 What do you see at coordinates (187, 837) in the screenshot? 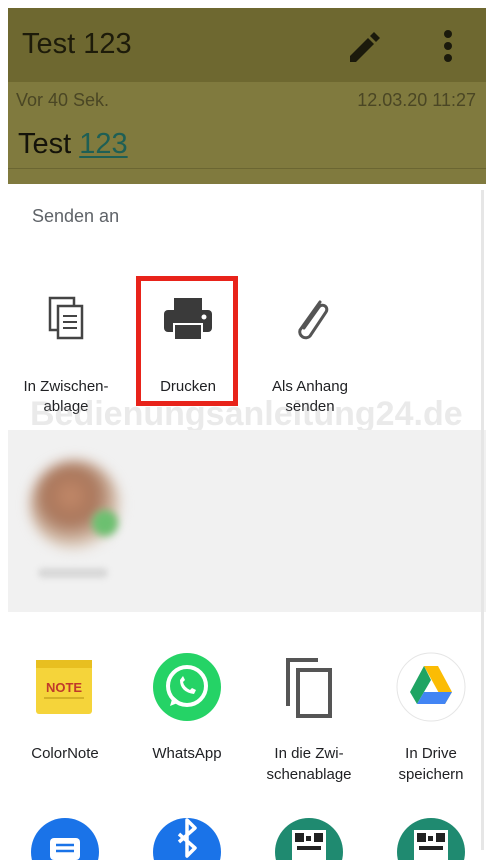
I see `bluetooth-icon` at bounding box center [187, 837].